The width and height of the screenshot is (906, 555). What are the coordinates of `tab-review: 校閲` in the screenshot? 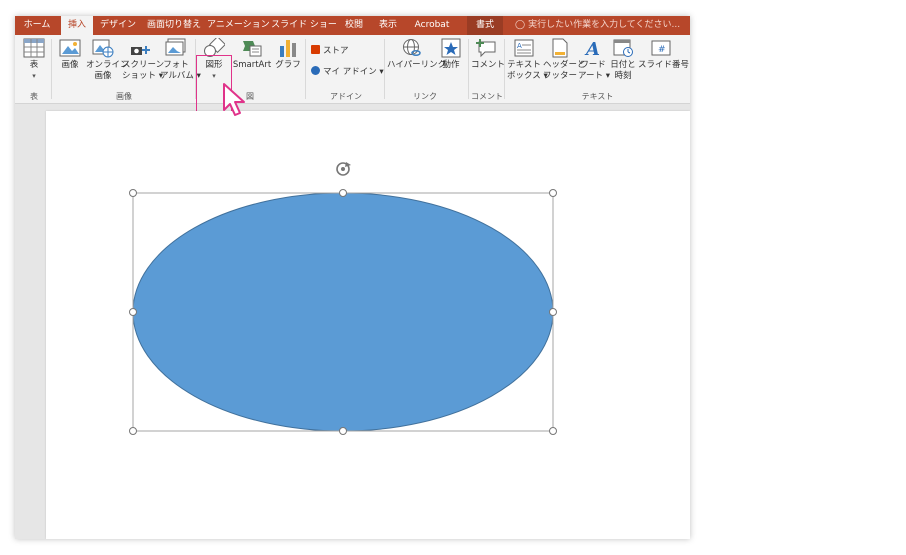 It's located at (354, 25).